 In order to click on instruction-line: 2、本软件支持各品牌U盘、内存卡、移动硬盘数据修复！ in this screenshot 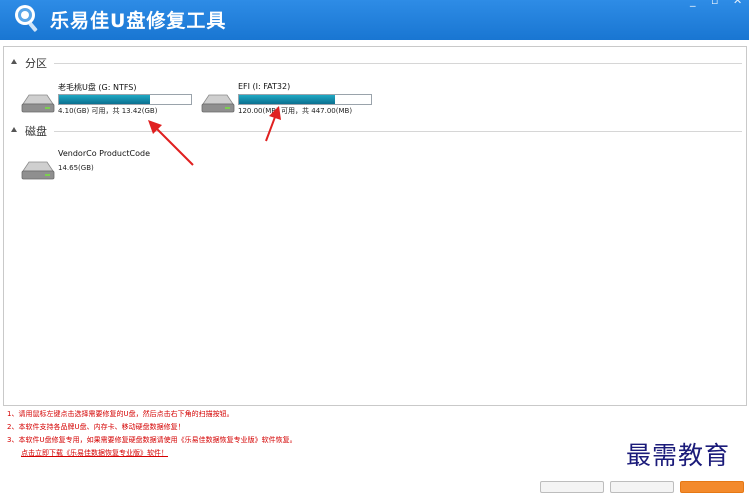, I will do `click(96, 427)`.